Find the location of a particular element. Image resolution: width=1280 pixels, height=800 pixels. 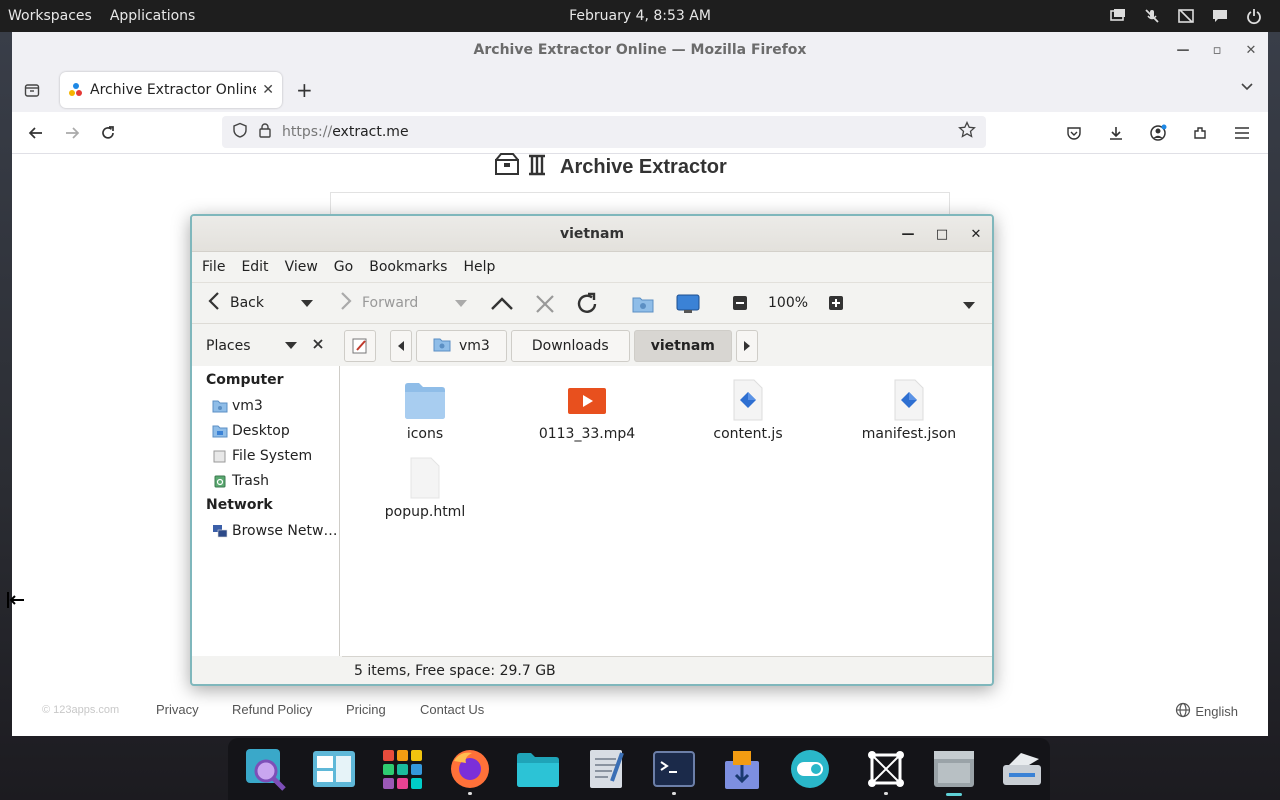

file-item-popup-html: popup.html is located at coordinates (425, 488).